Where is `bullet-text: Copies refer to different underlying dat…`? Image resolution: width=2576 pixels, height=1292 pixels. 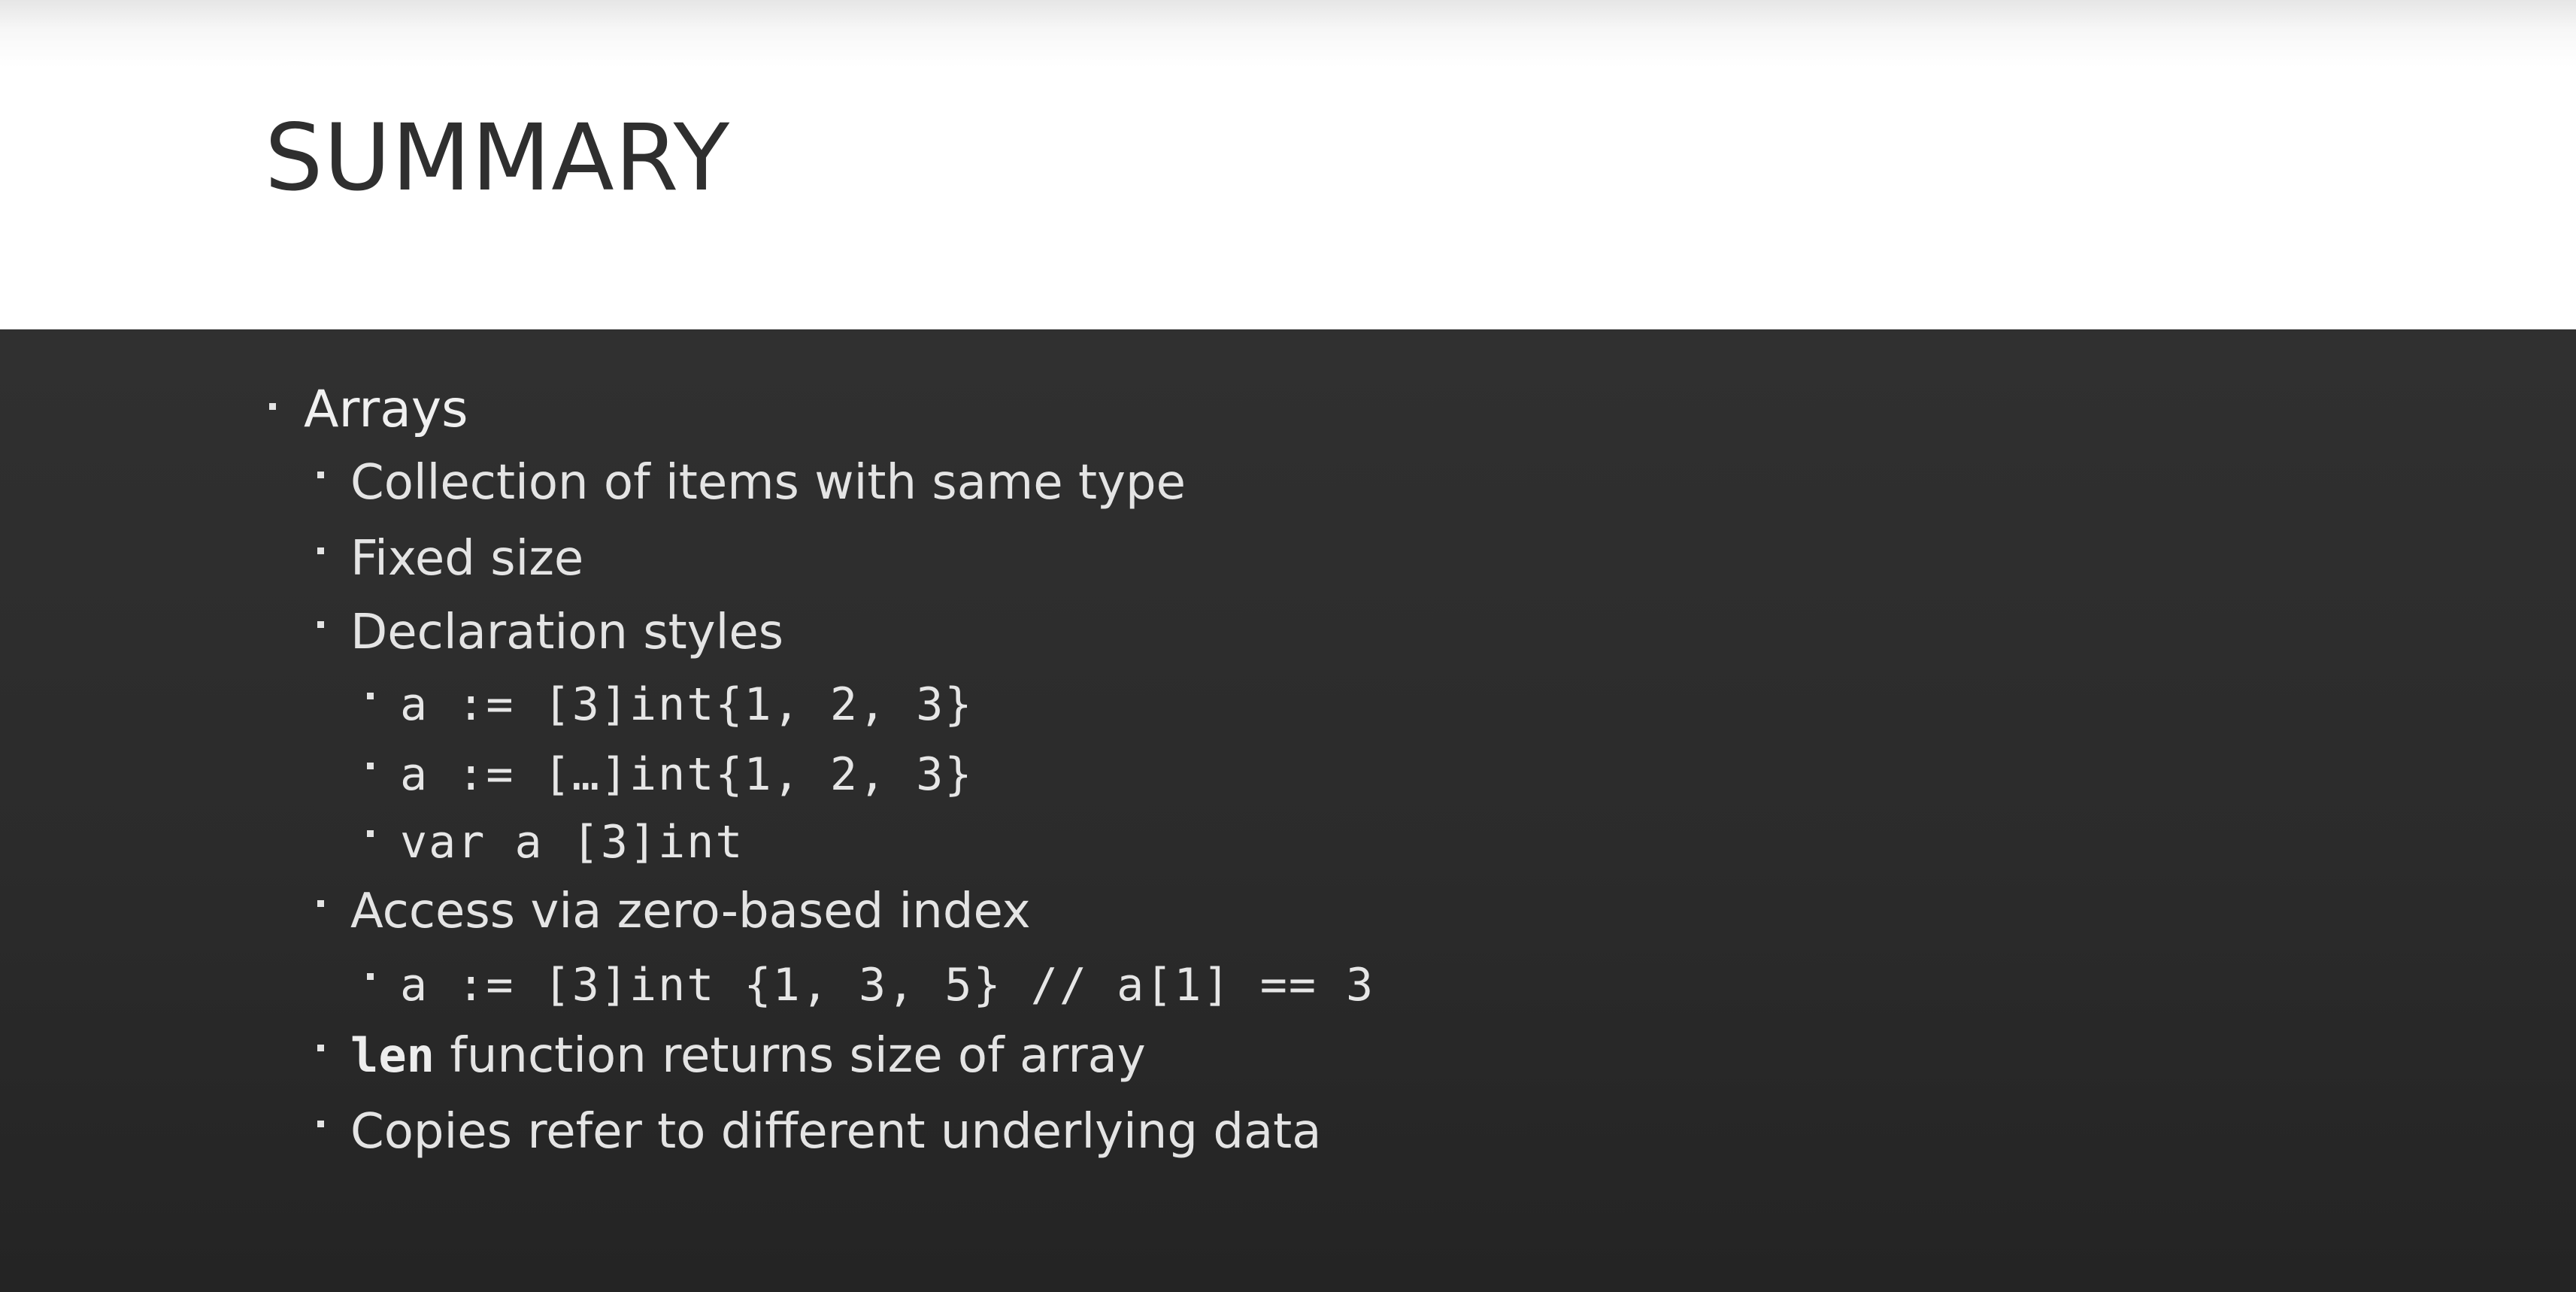
bullet-text: Copies refer to different underlying dat… is located at coordinates (836, 1132).